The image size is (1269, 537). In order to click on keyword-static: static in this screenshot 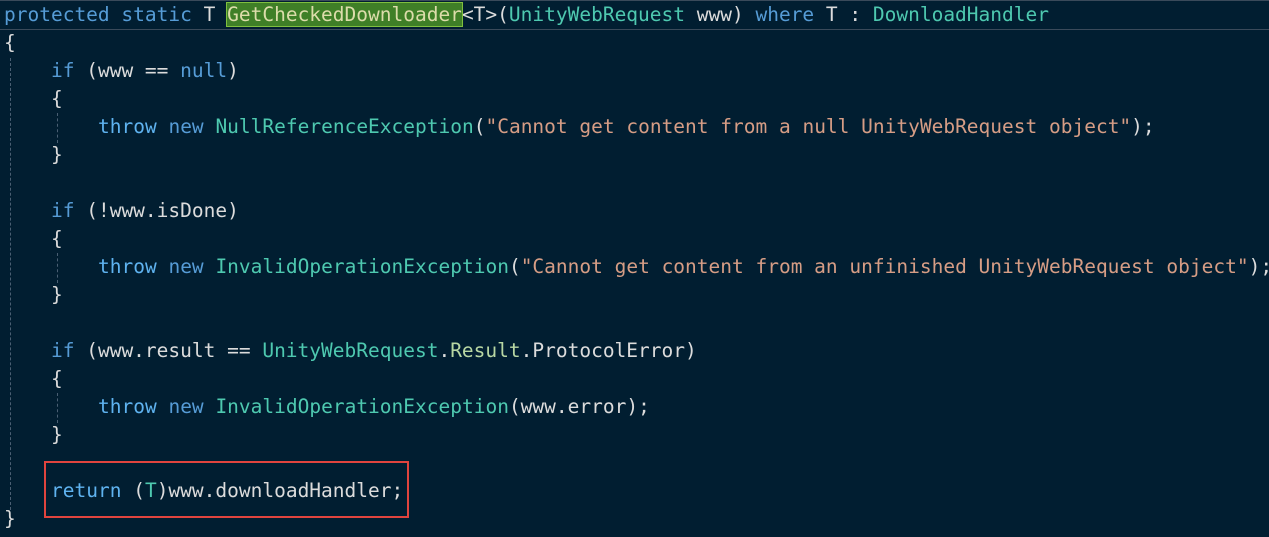, I will do `click(156, 14)`.